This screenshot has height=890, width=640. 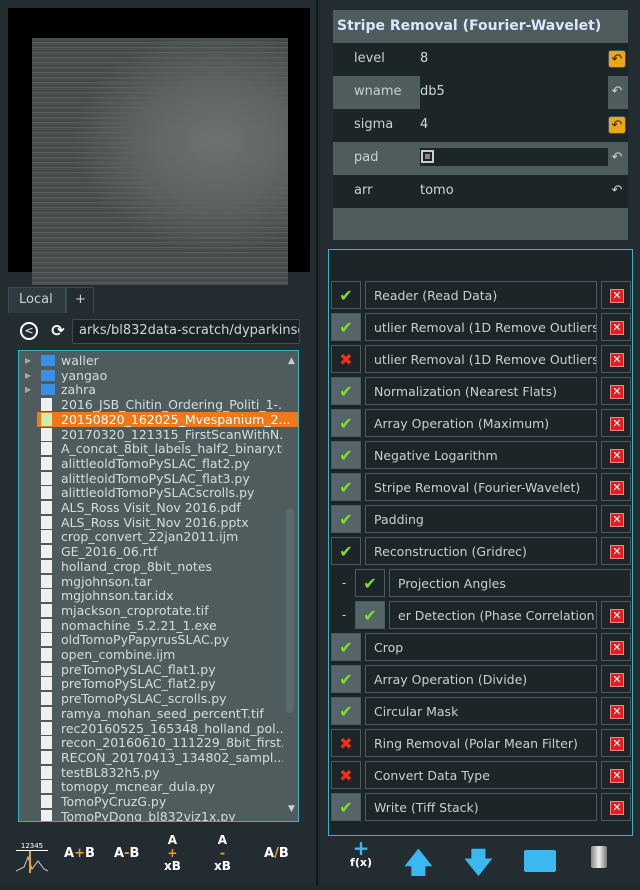 What do you see at coordinates (28, 360) in the screenshot?
I see `expand-arrow-icon: ▶` at bounding box center [28, 360].